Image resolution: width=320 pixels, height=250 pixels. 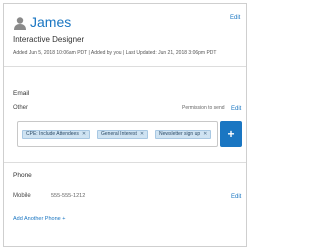 What do you see at coordinates (49, 39) in the screenshot?
I see `job-title: Interactive Designer` at bounding box center [49, 39].